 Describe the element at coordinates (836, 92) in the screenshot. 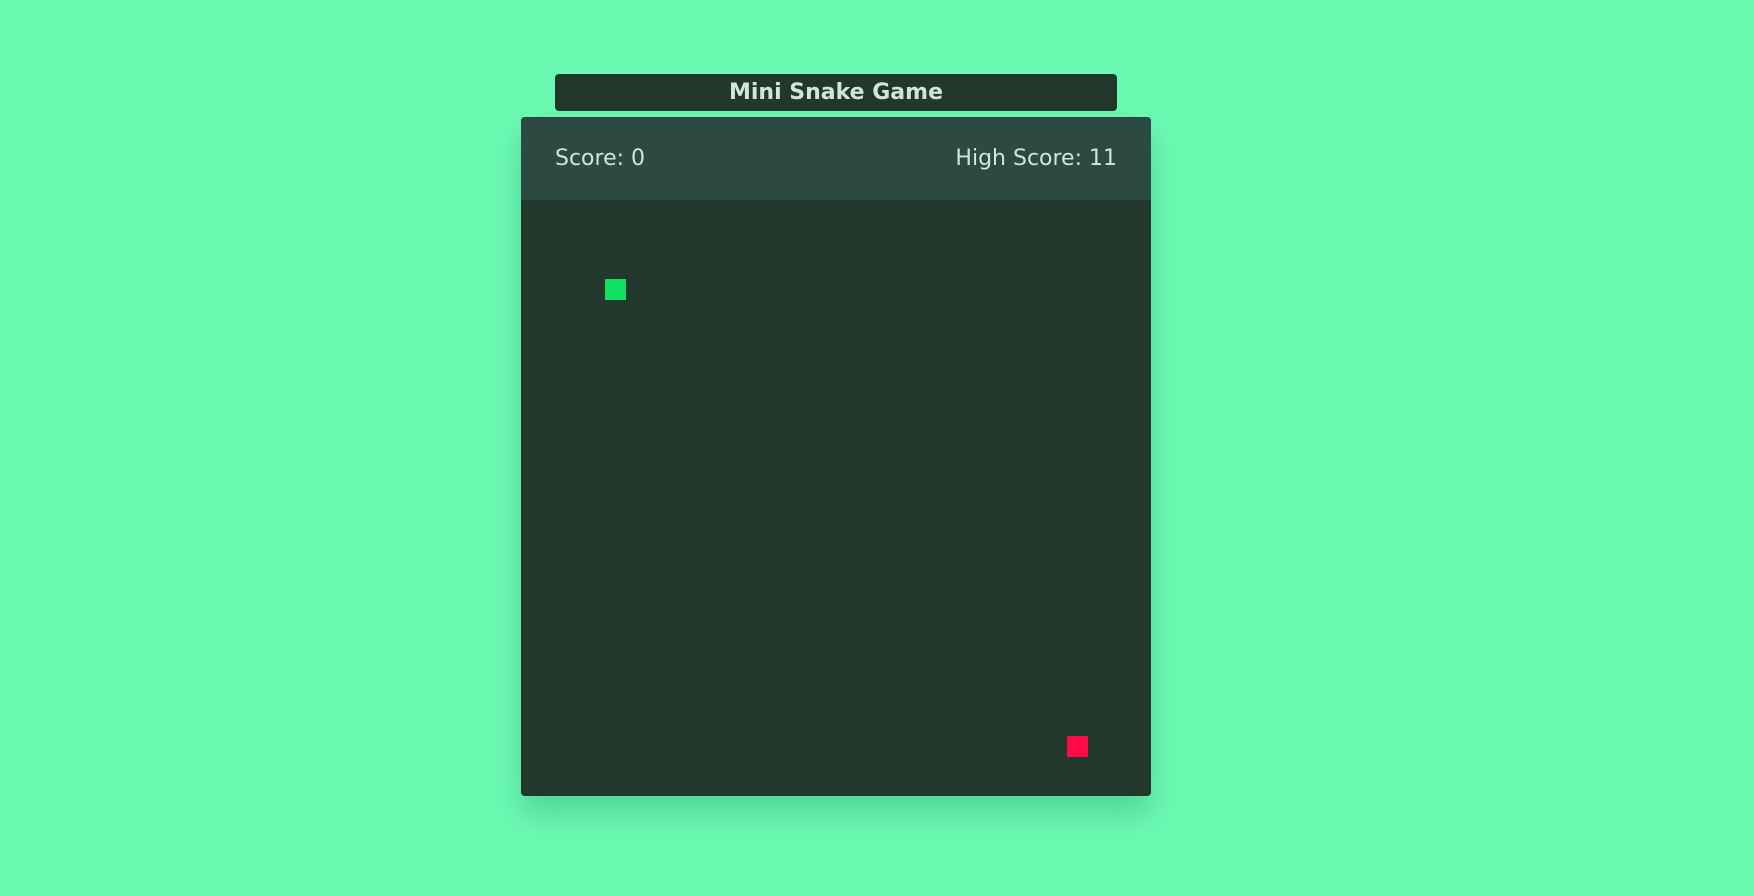

I see `game-title: Mini Snake Game` at that location.